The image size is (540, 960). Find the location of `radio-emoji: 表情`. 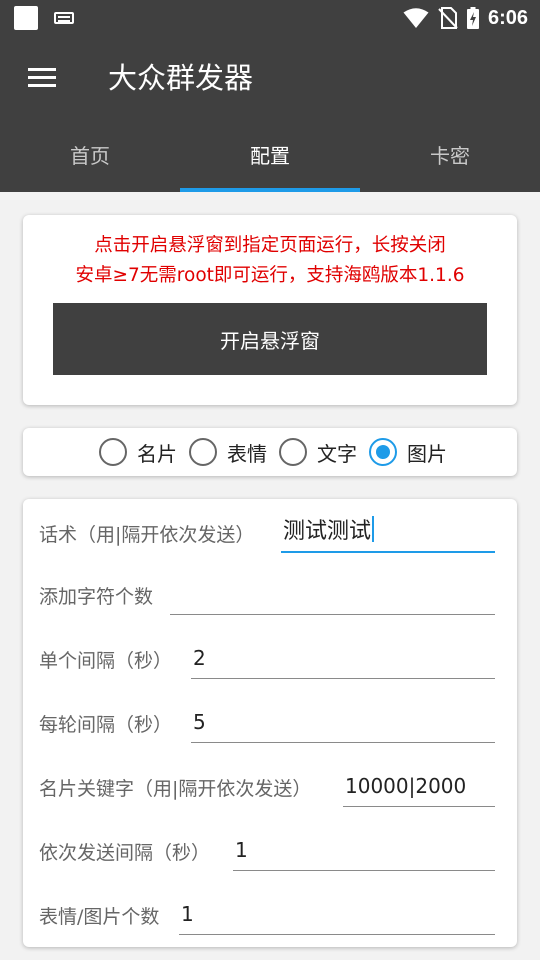

radio-emoji: 表情 is located at coordinates (228, 452).